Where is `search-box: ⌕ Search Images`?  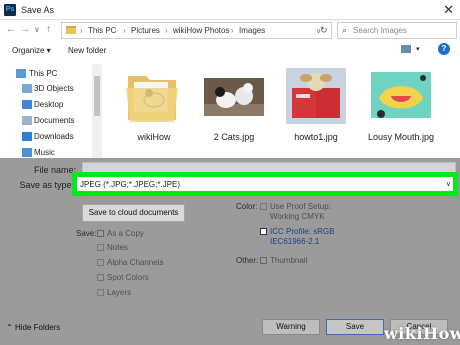
search-box: ⌕ Search Images is located at coordinates (397, 30).